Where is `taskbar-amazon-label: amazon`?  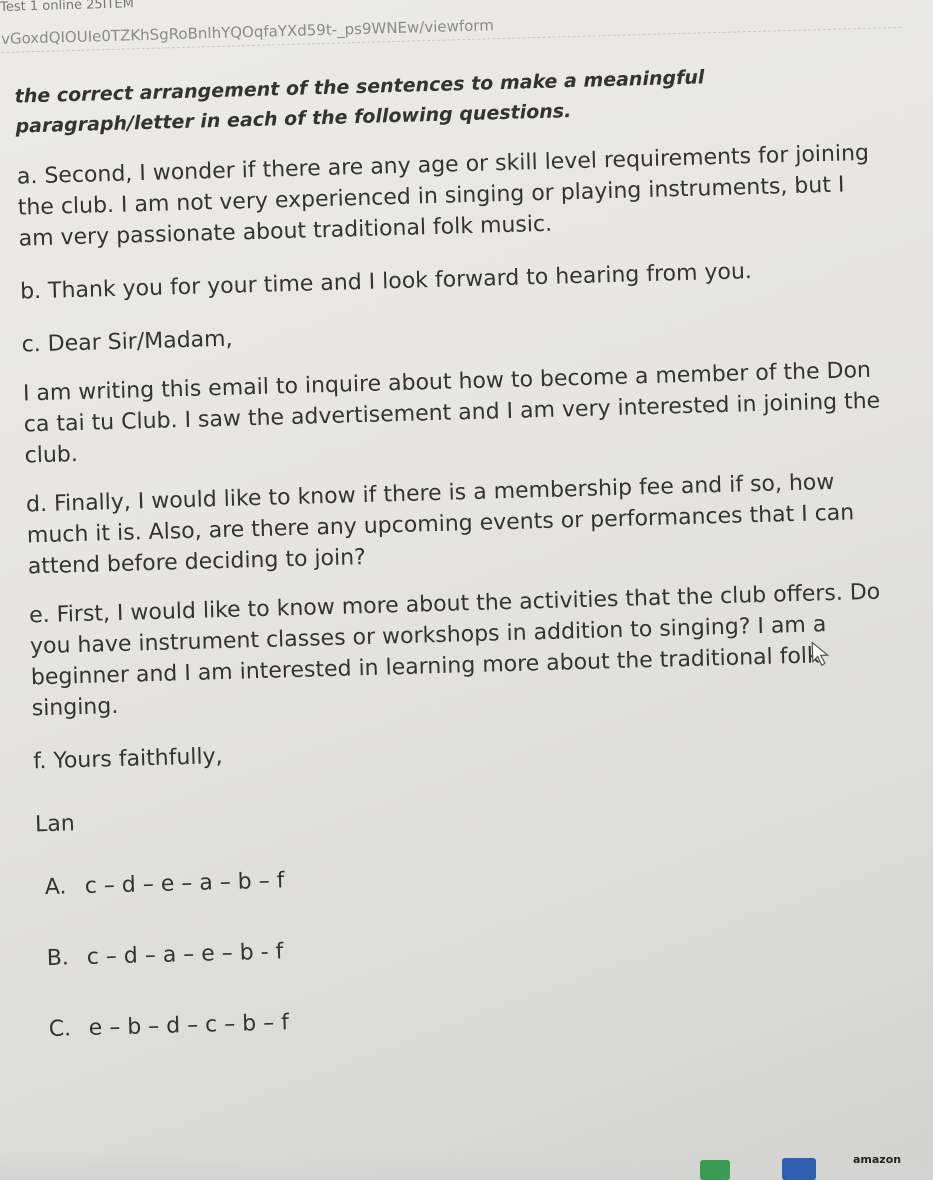 taskbar-amazon-label: amazon is located at coordinates (877, 1159).